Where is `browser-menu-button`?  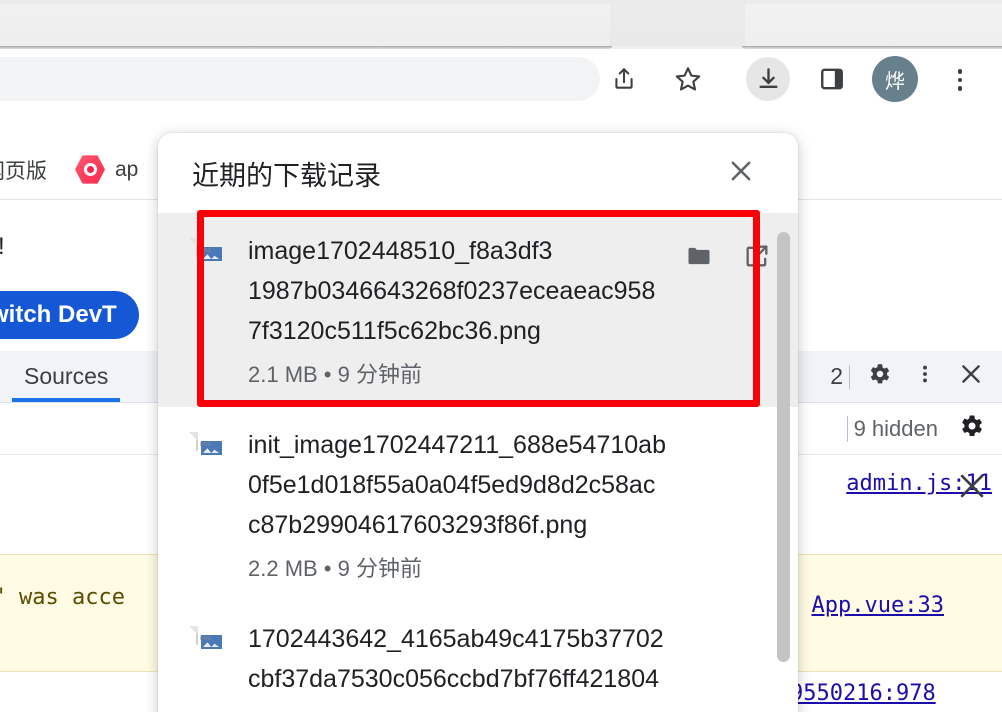 browser-menu-button is located at coordinates (960, 80).